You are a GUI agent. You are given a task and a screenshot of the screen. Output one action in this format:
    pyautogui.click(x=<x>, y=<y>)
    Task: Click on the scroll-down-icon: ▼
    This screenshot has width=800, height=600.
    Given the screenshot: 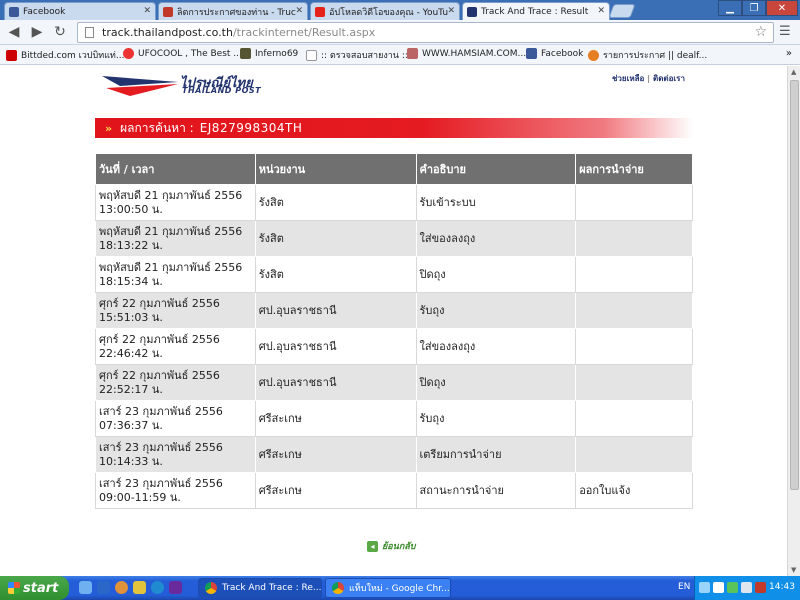 What is the action you would take?
    pyautogui.click(x=793, y=570)
    